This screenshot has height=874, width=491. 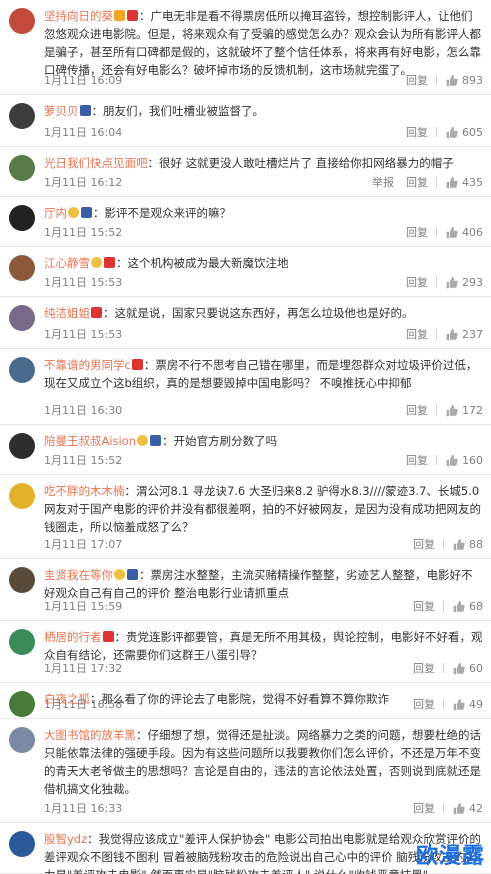 I want to click on comment-actions: 回复 88, so click(x=442, y=544).